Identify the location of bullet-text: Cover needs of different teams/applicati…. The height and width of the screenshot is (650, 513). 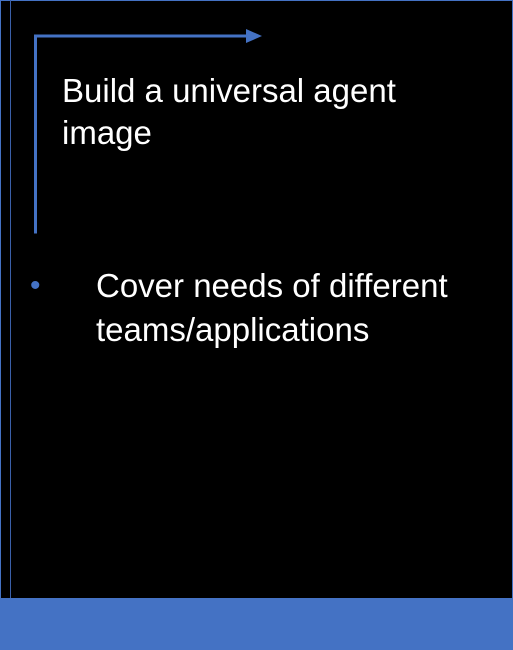
(272, 307).